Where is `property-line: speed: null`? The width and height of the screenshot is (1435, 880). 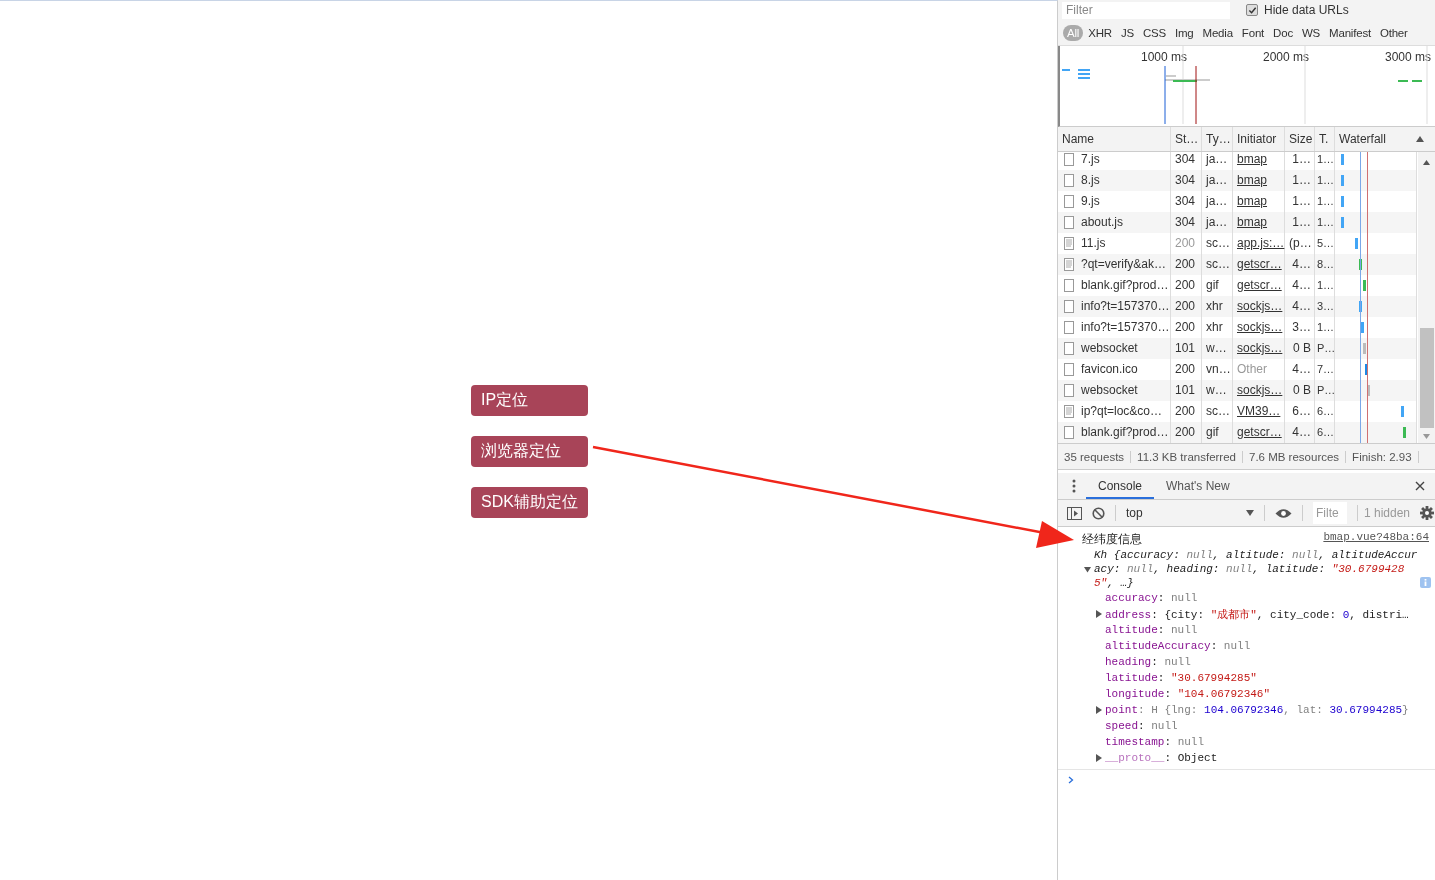
property-line: speed: null is located at coordinates (1141, 726).